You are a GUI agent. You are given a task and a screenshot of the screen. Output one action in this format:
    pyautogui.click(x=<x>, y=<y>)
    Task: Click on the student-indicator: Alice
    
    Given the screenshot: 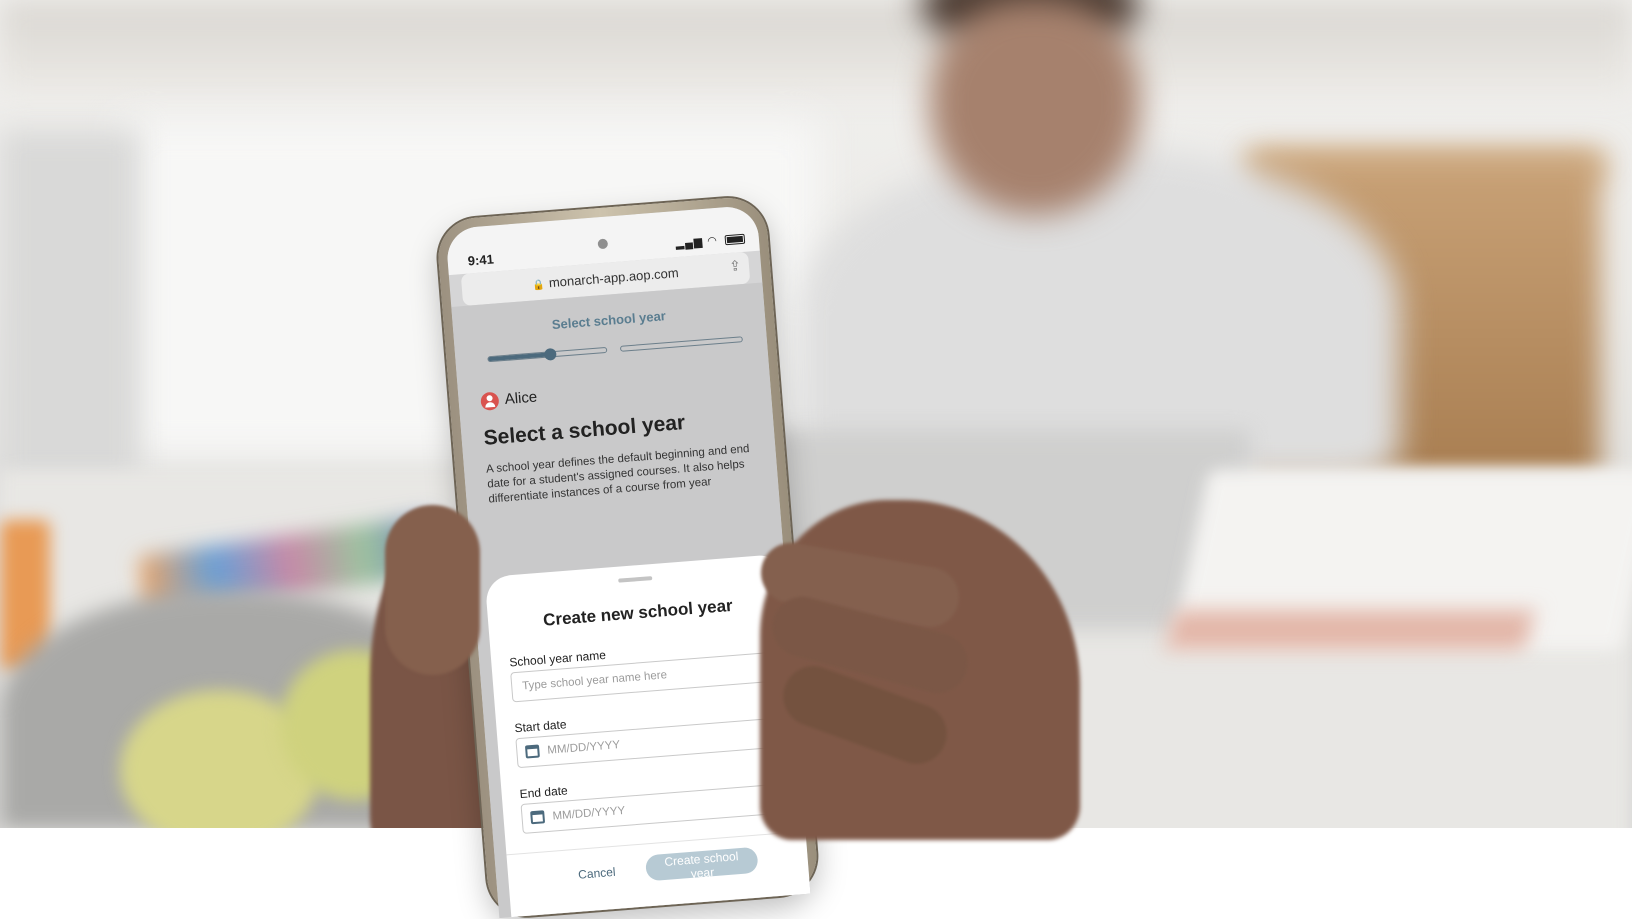 What is the action you would take?
    pyautogui.click(x=509, y=400)
    